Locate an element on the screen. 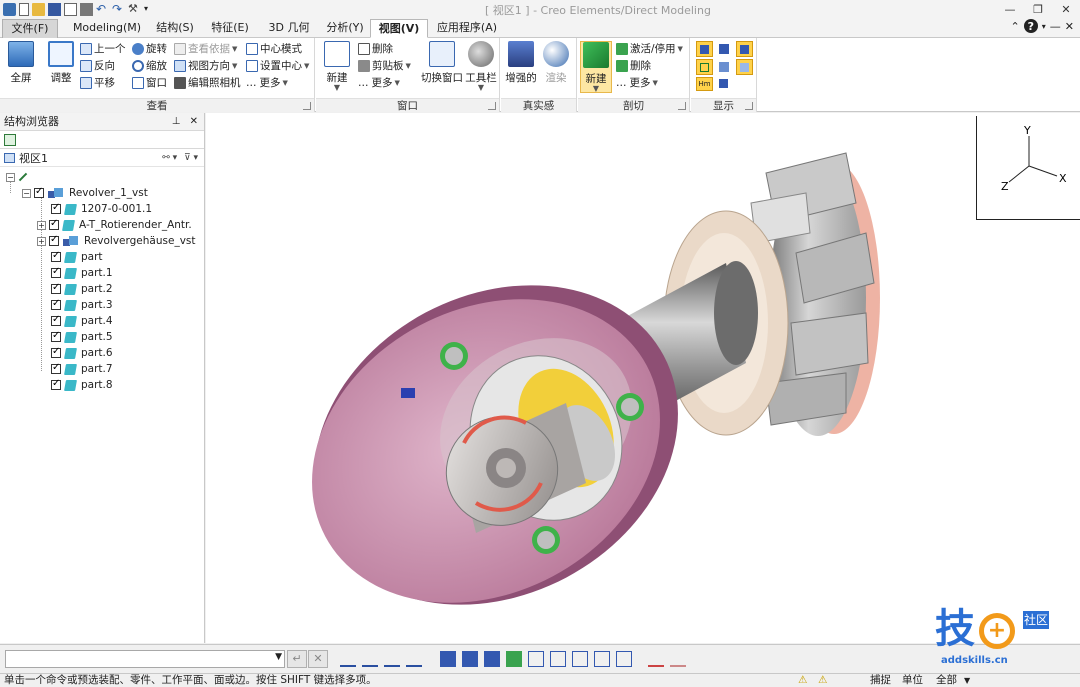 This screenshot has height=687, width=1080. filter-icon: ⊽ is located at coordinates (187, 158).